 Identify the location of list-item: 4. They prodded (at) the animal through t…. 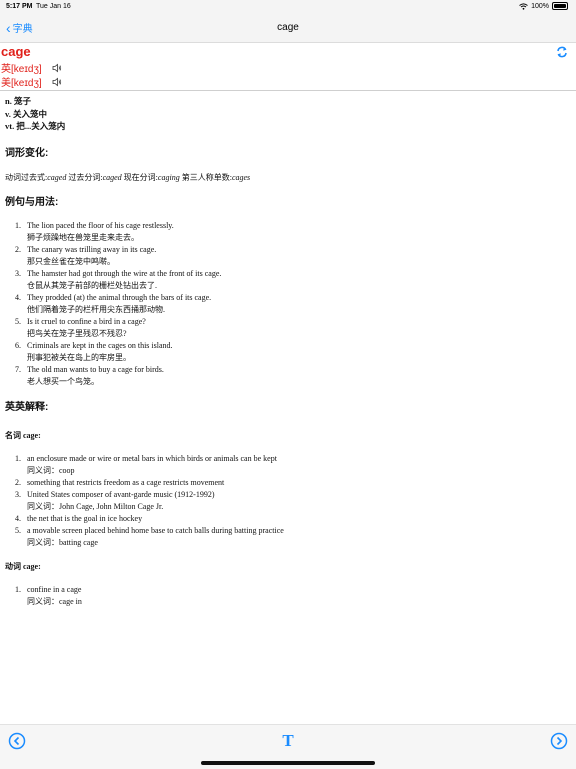
(285, 304).